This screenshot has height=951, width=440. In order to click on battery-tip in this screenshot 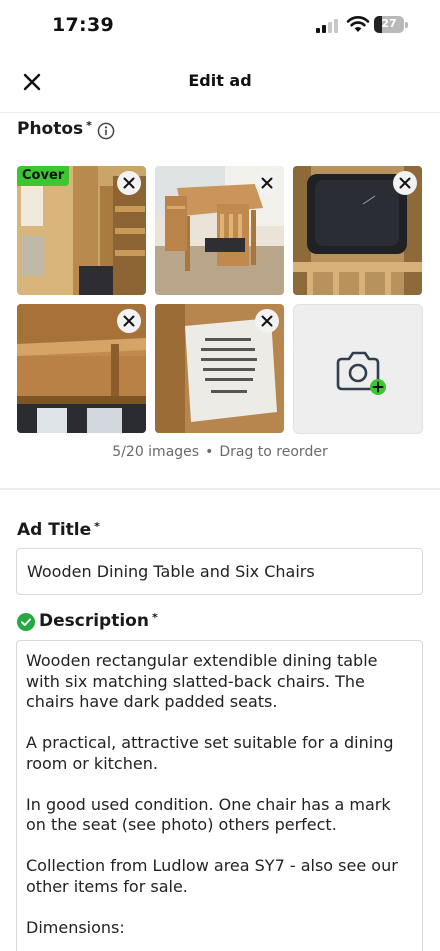, I will do `click(406, 25)`.